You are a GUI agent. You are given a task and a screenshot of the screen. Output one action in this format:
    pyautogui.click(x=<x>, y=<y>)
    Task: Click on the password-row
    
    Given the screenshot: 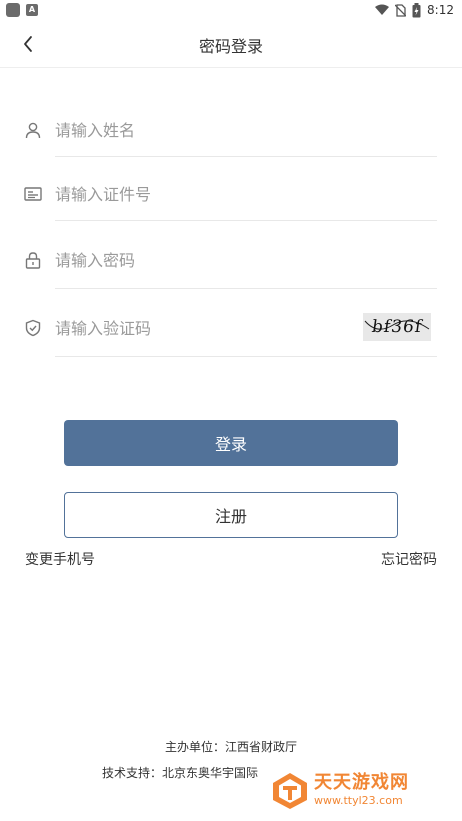 What is the action you would take?
    pyautogui.click(x=231, y=260)
    